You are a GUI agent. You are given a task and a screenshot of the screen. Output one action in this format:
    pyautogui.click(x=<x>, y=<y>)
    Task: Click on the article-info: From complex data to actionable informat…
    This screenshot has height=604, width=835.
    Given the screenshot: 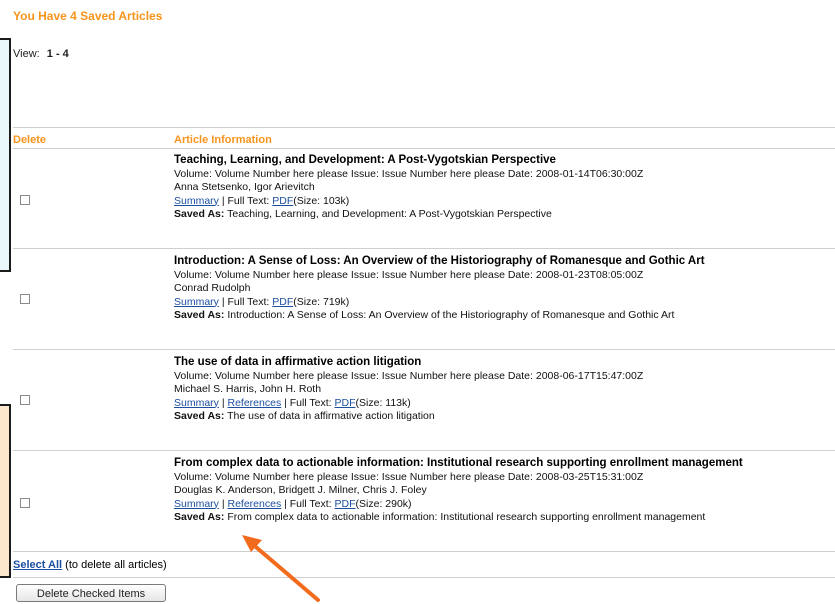 What is the action you would take?
    pyautogui.click(x=458, y=491)
    